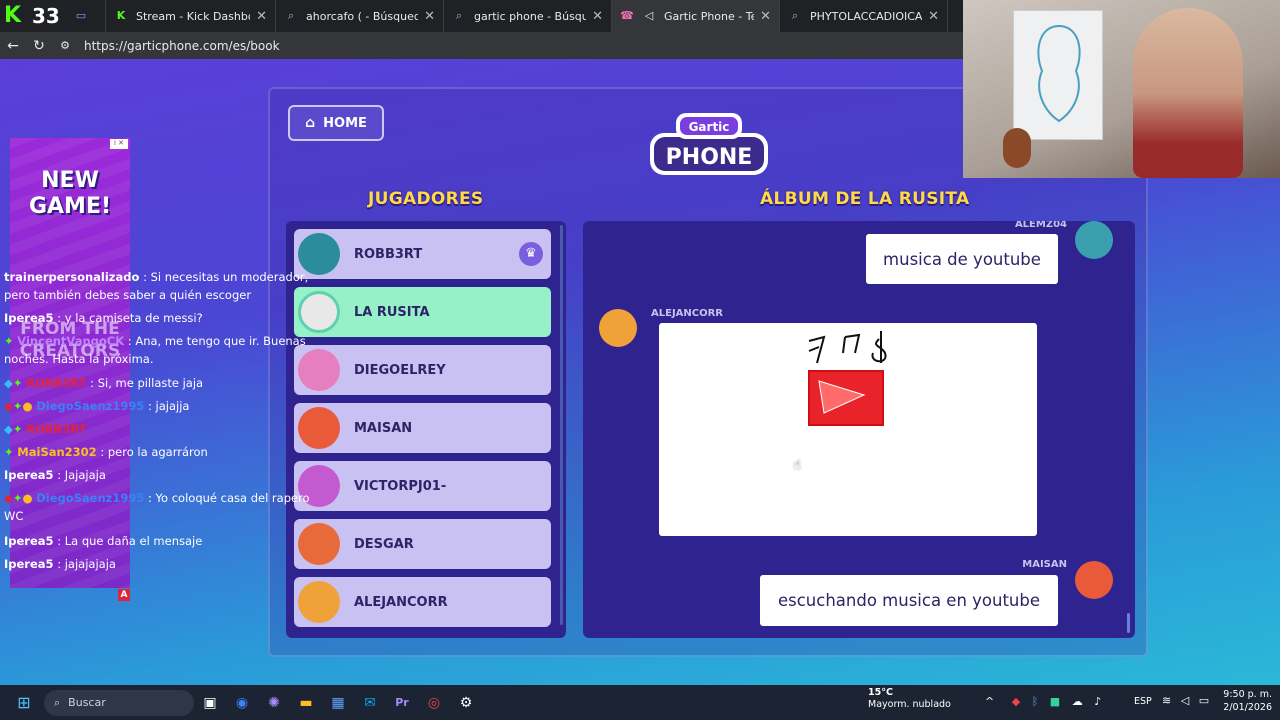 Image resolution: width=1280 pixels, height=720 pixels. Describe the element at coordinates (338, 703) in the screenshot. I see `store-icon: ▦` at that location.